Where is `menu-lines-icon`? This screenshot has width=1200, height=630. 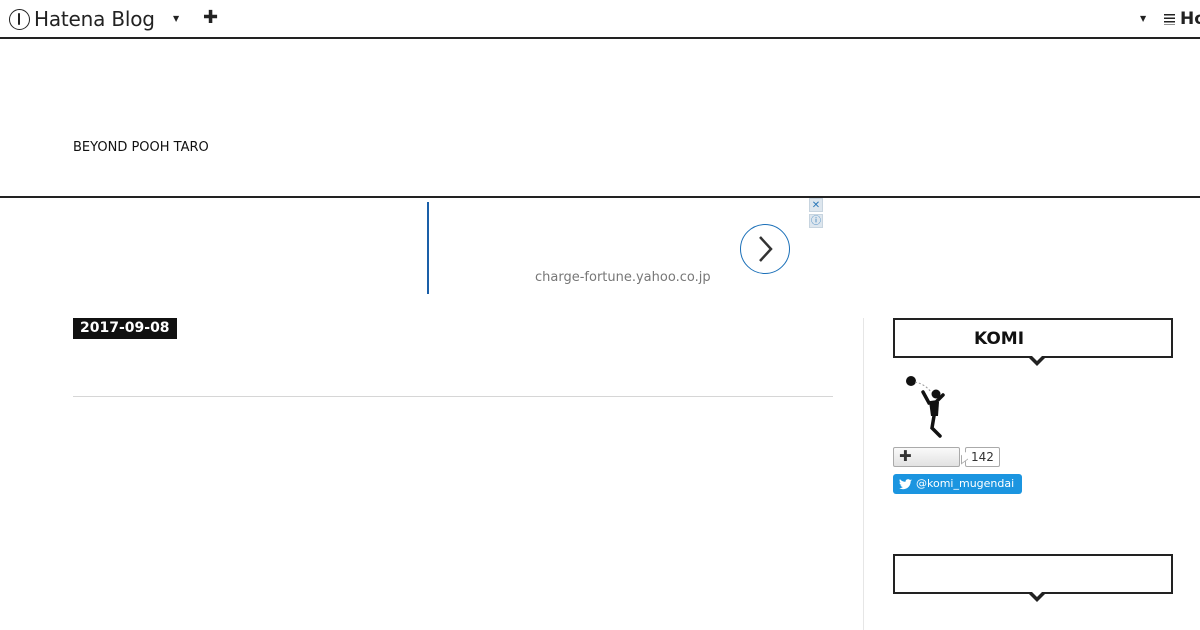
menu-lines-icon is located at coordinates (1169, 19).